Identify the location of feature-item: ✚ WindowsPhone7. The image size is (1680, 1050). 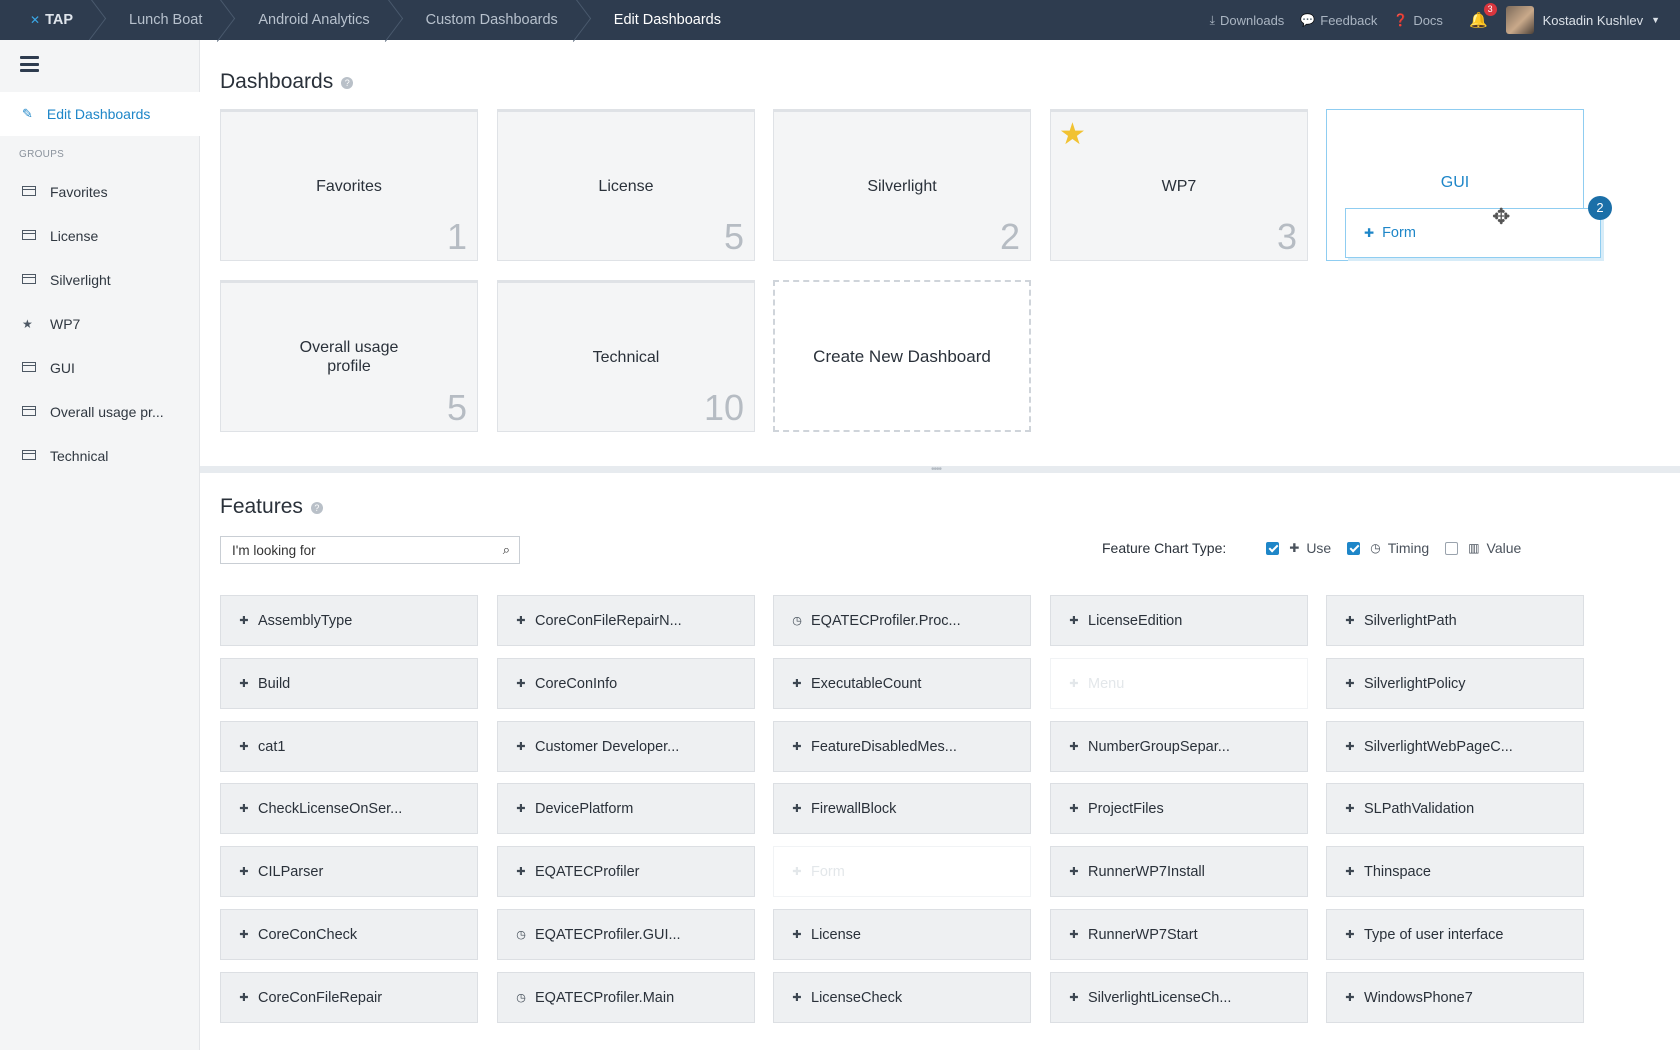
(1455, 997).